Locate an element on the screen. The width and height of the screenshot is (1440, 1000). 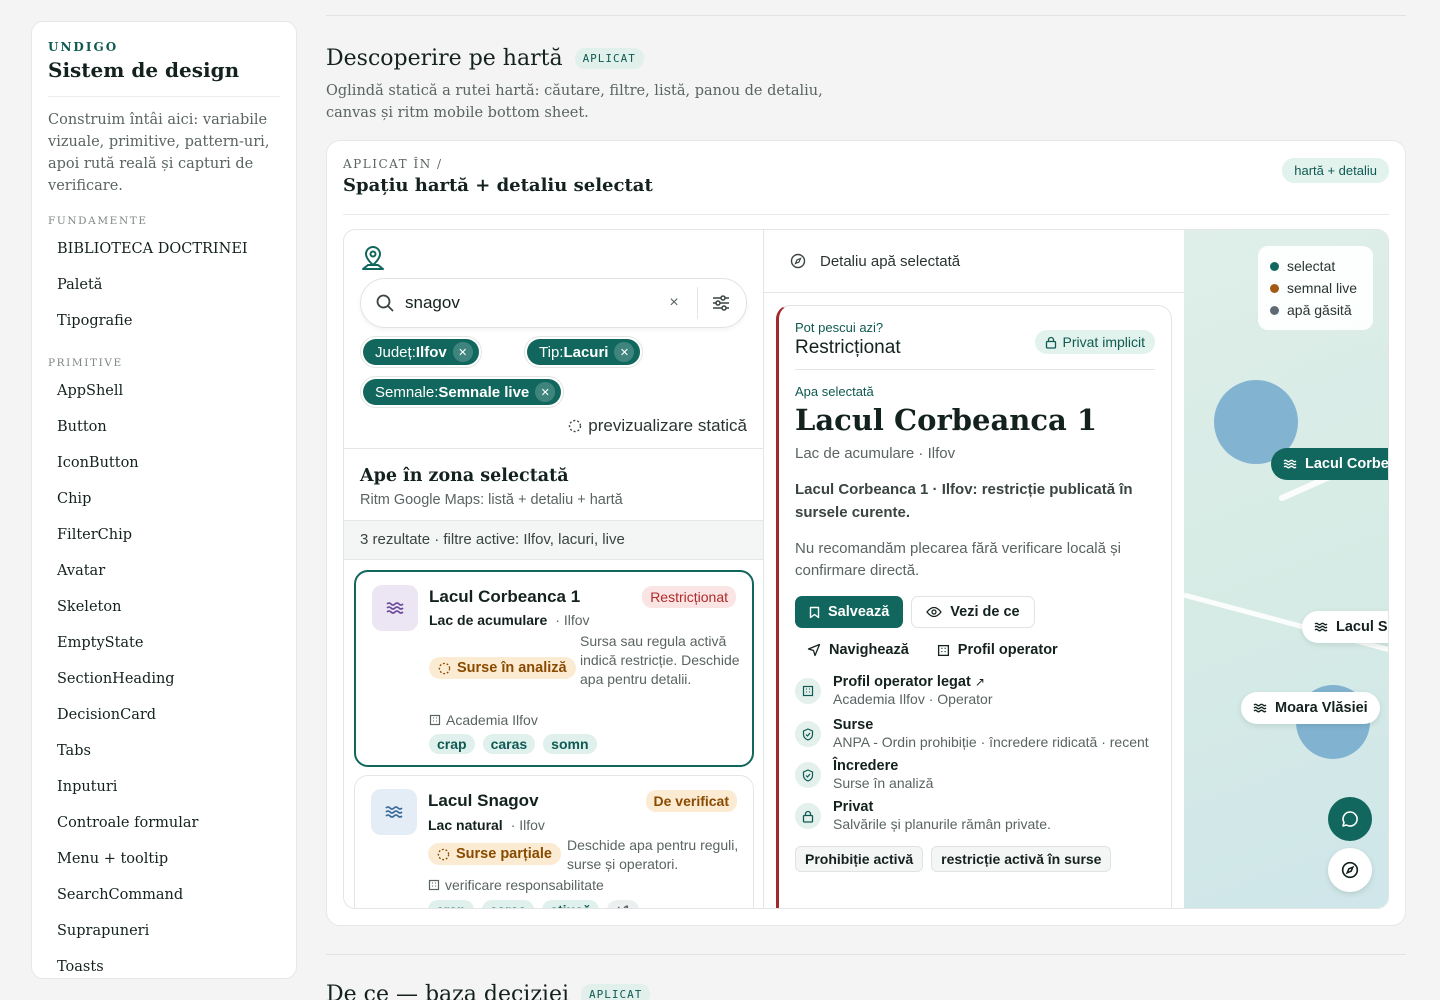
search-input: snagov is located at coordinates (532, 303).